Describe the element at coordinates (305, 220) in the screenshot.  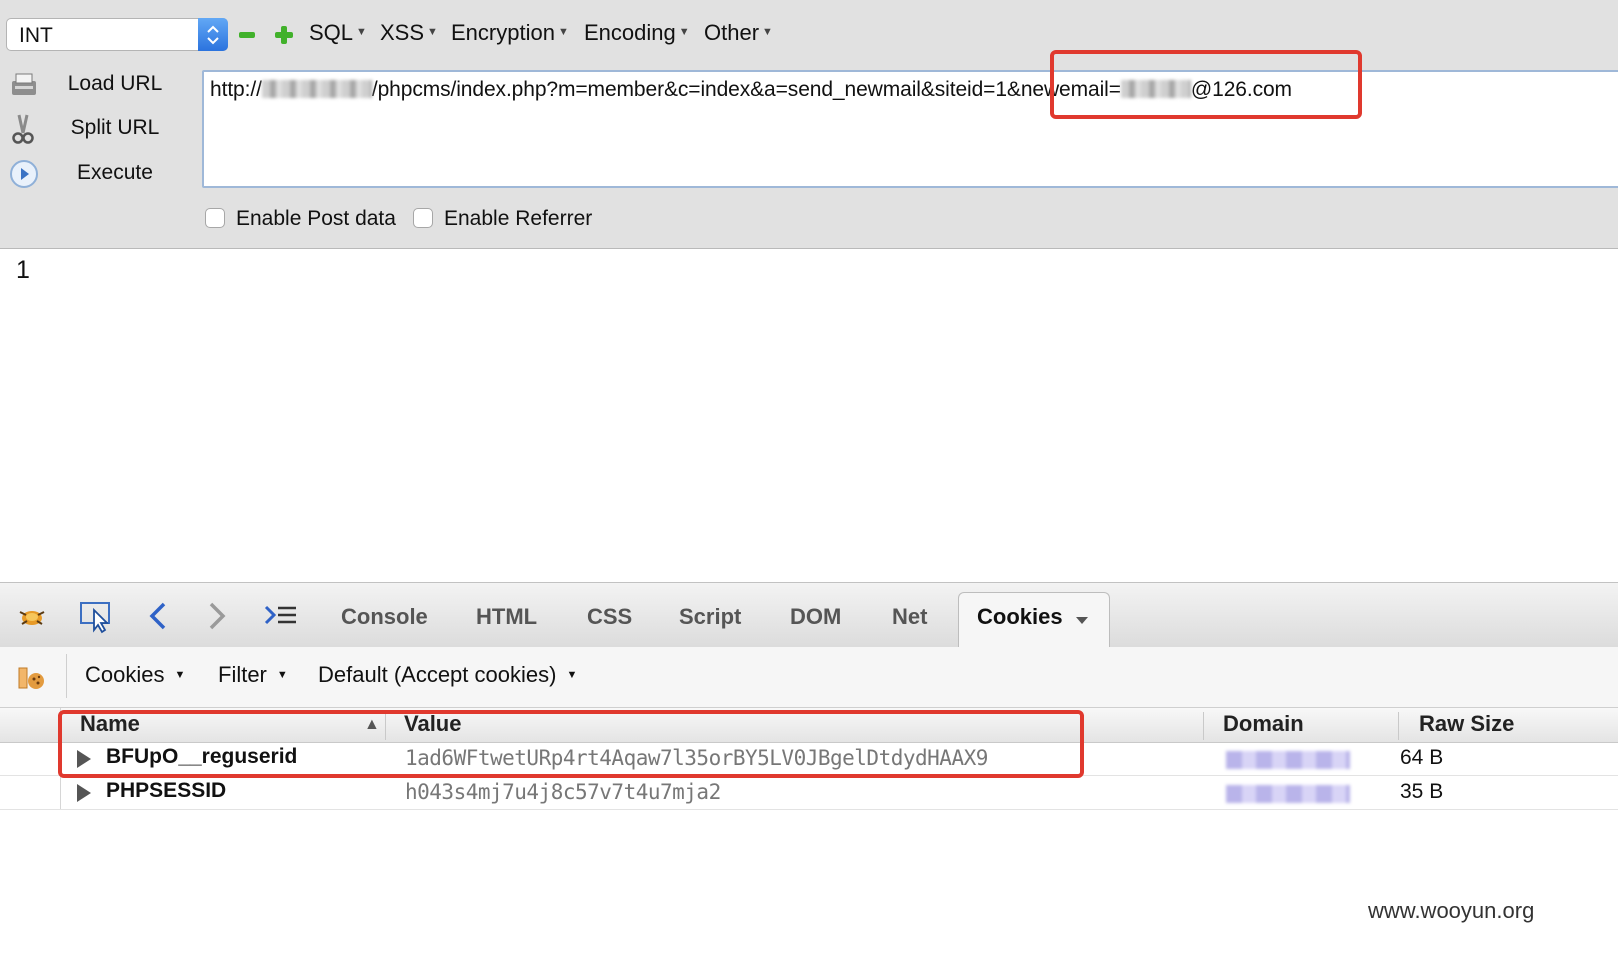
I see `enable-post-data-checkbox: Enable Post data` at that location.